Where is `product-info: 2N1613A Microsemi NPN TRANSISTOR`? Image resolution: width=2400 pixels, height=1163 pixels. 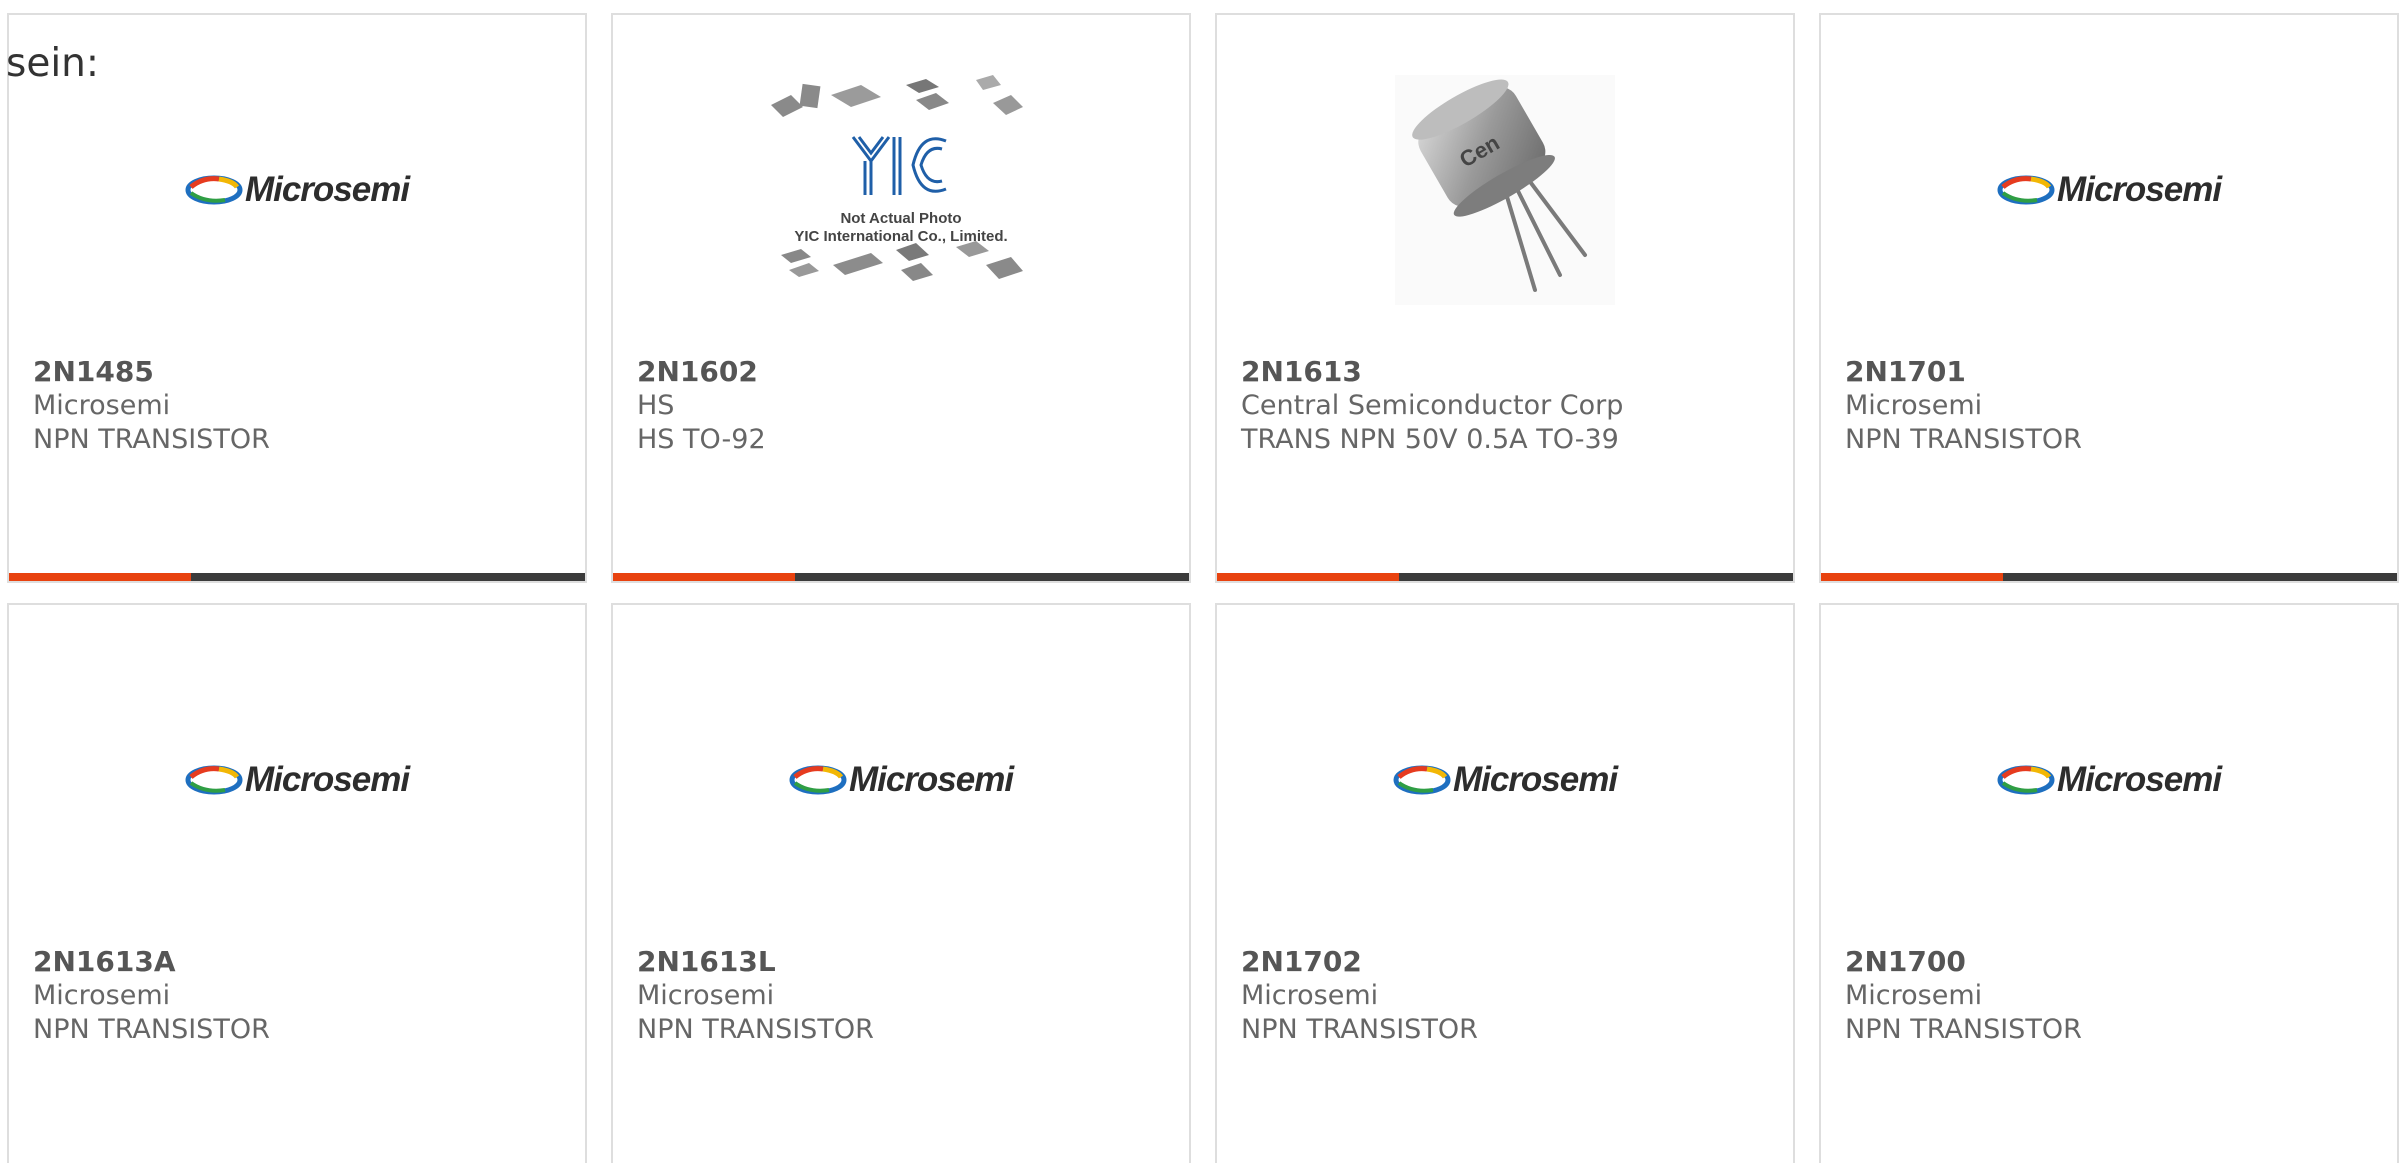 product-info: 2N1613A Microsemi NPN TRANSISTOR is located at coordinates (299, 996).